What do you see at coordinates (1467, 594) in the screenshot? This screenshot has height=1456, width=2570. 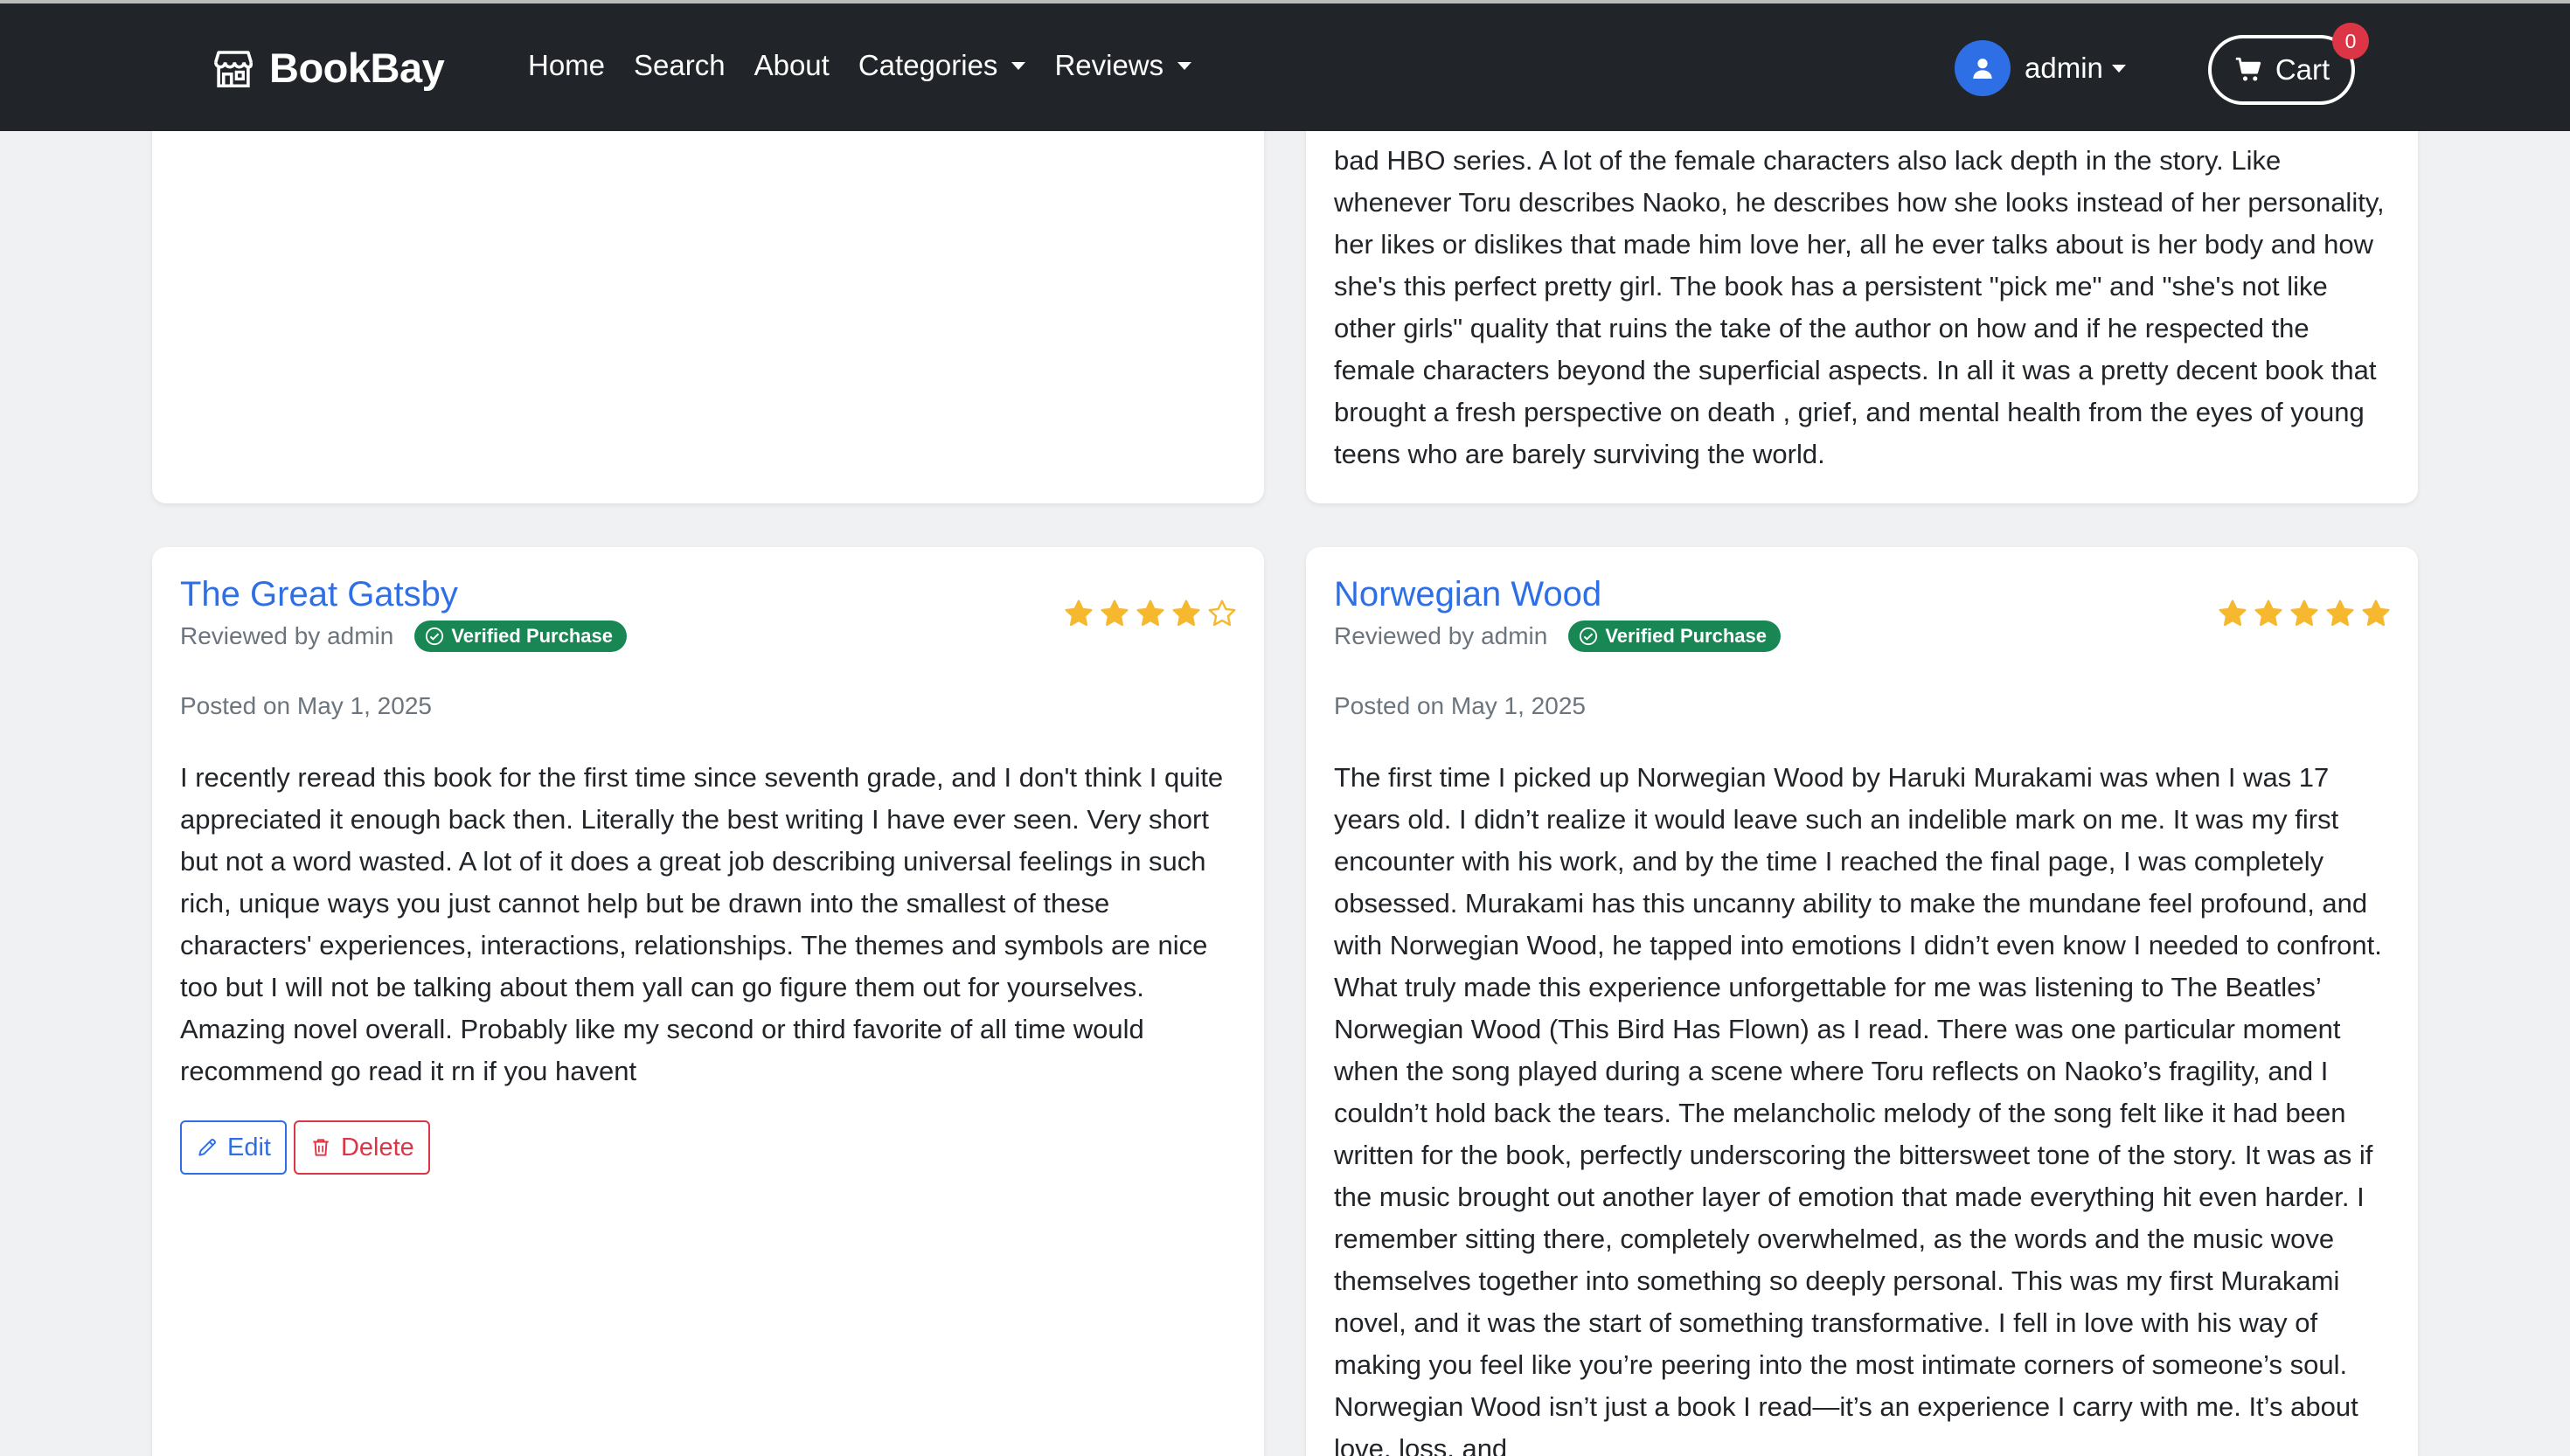 I see `book-title-link: Norwegian Wood` at bounding box center [1467, 594].